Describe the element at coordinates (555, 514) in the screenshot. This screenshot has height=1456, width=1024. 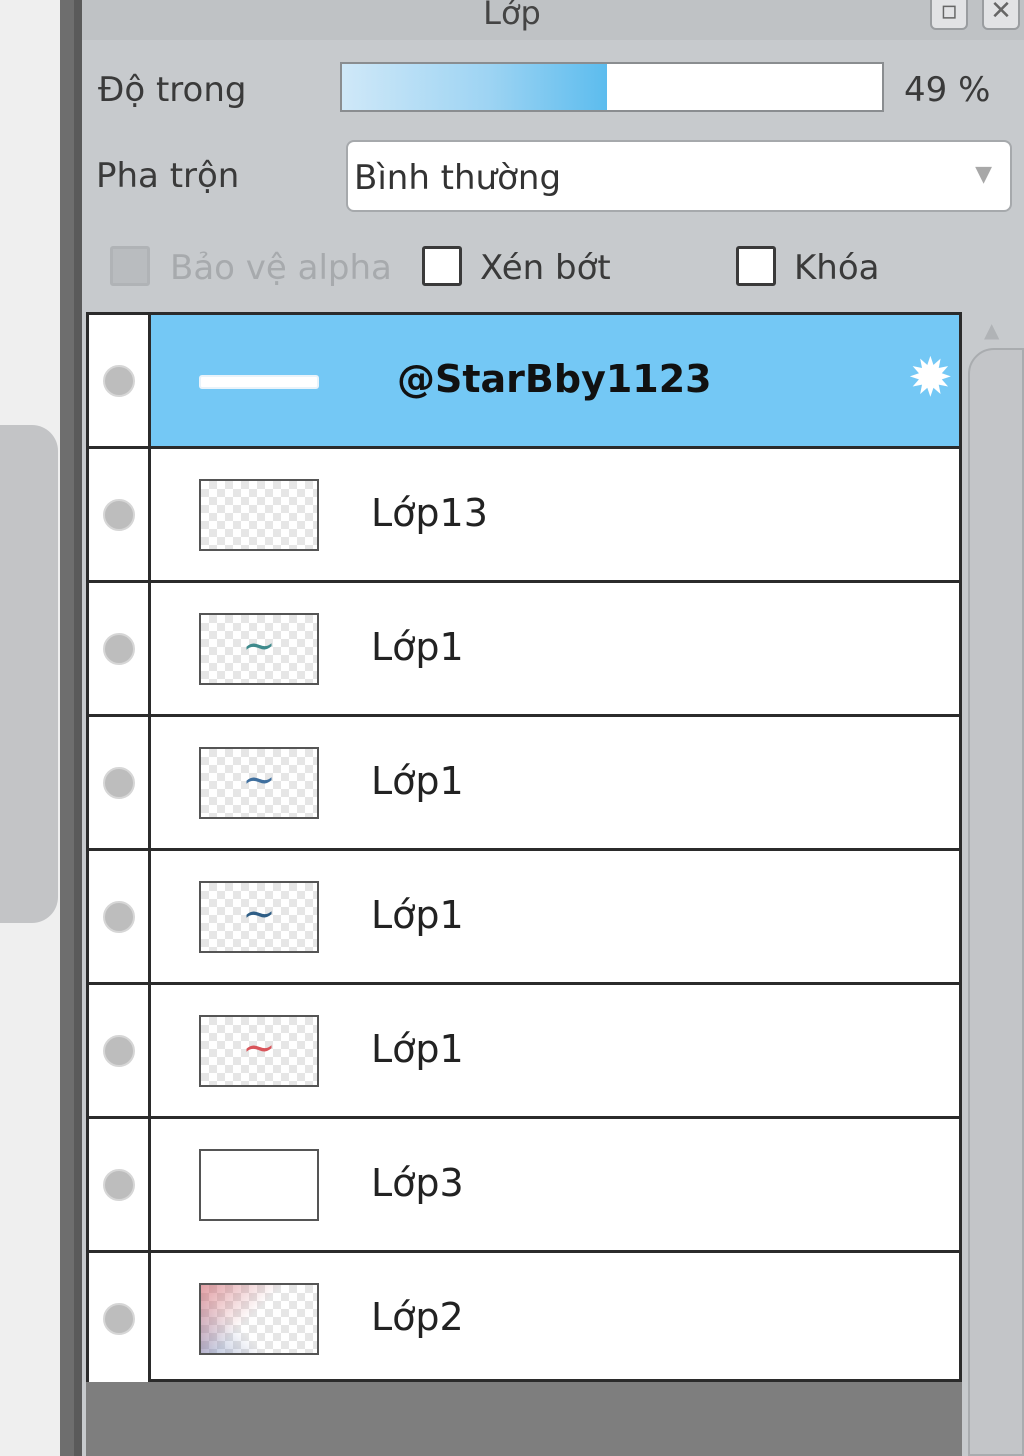
I see `layer-row-body: Lớp13` at that location.